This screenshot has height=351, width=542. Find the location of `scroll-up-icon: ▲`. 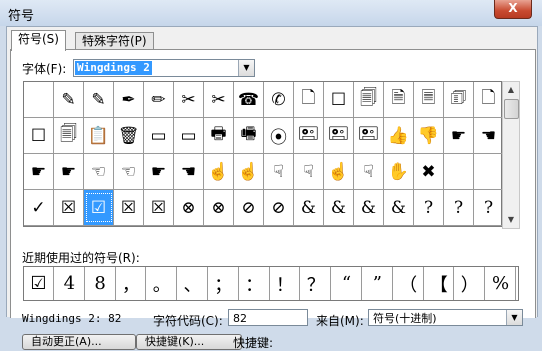

scroll-up-icon: ▲ is located at coordinates (511, 90).